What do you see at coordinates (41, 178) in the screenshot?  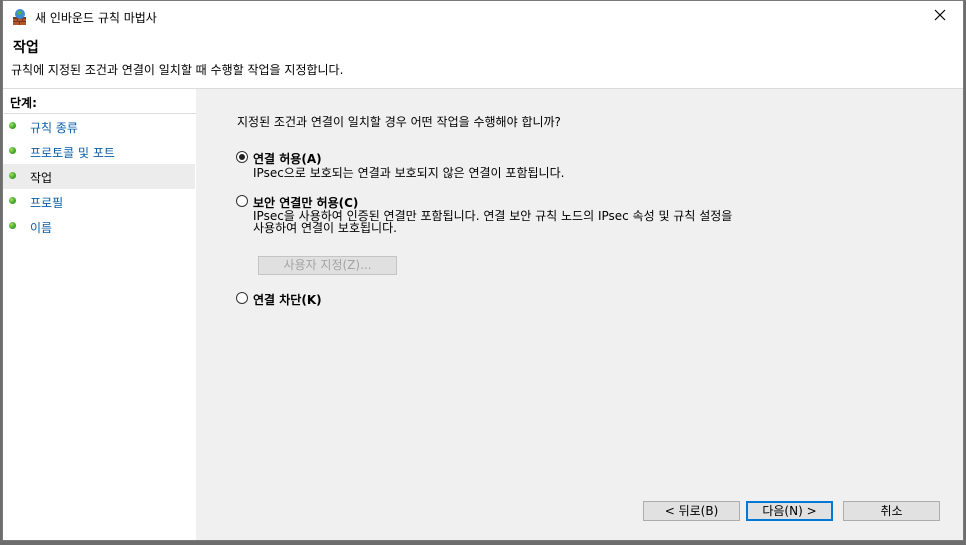 I see `step-label: 작업` at bounding box center [41, 178].